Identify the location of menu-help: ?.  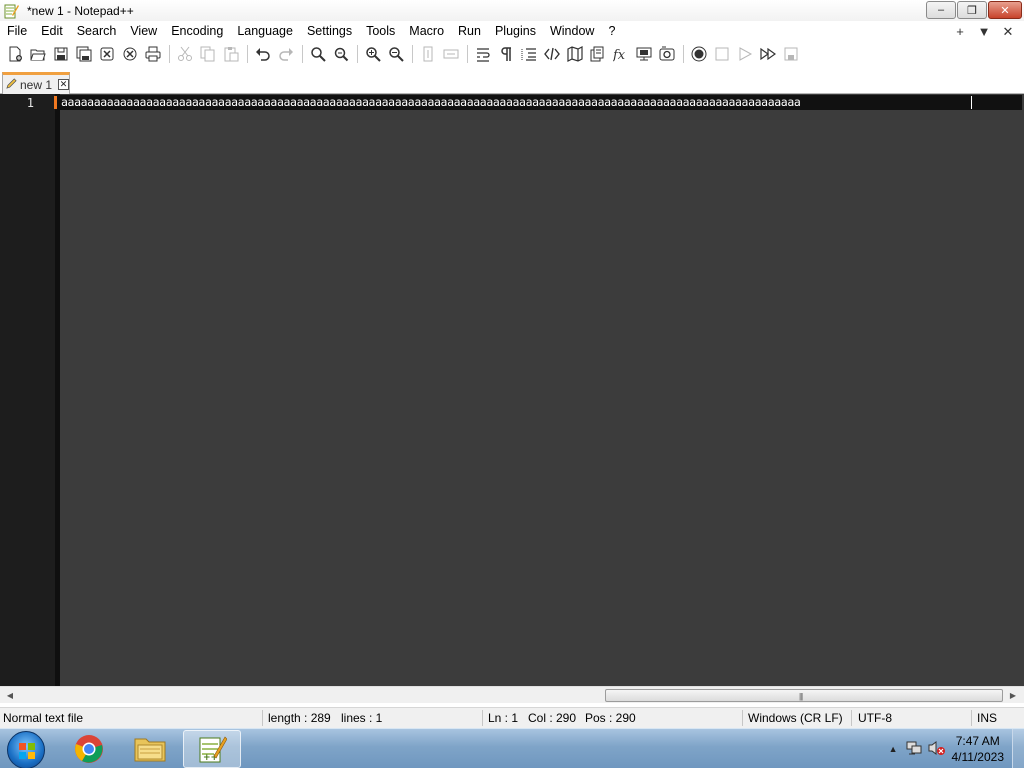
(611, 31).